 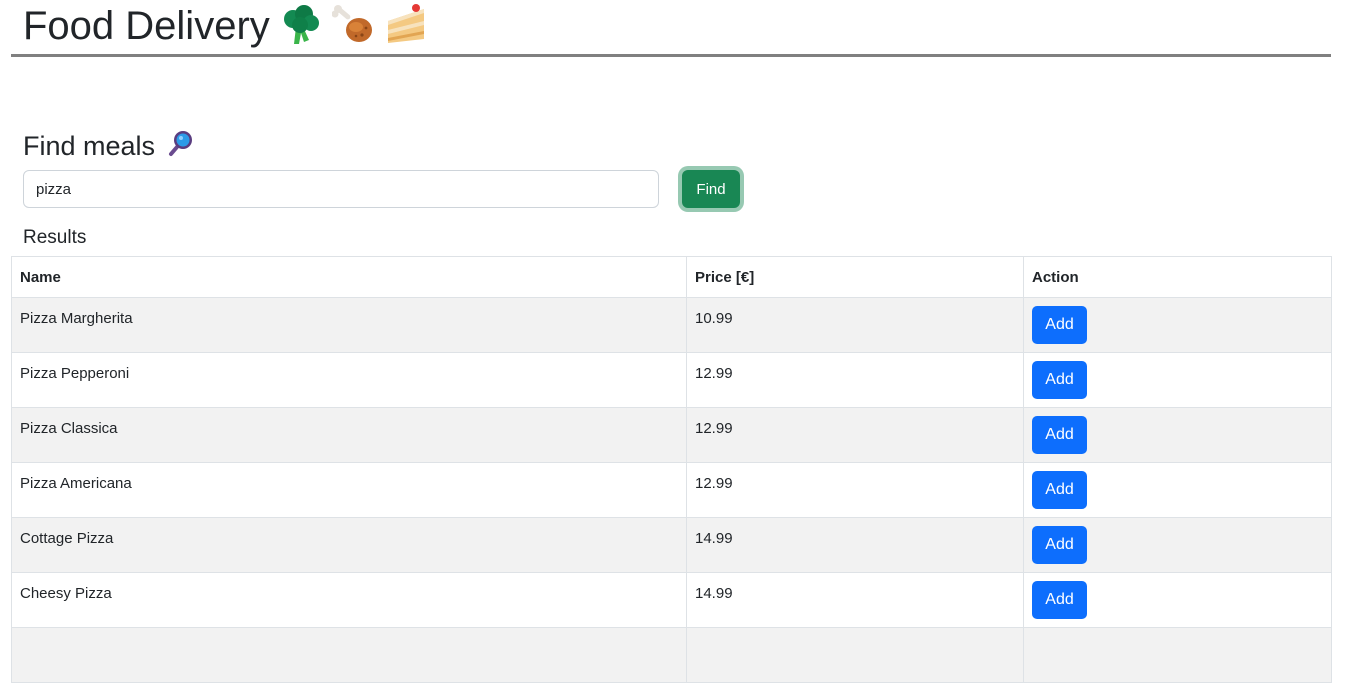 What do you see at coordinates (55, 237) in the screenshot?
I see `results-label: Results` at bounding box center [55, 237].